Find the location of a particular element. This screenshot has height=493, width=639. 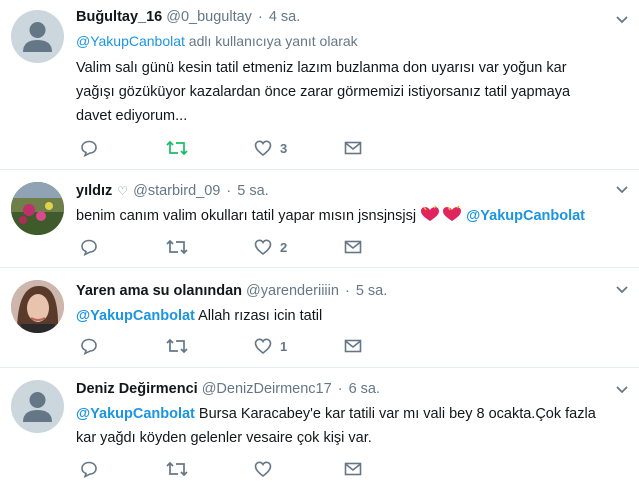

display-name: Buğultay_16 is located at coordinates (119, 17).